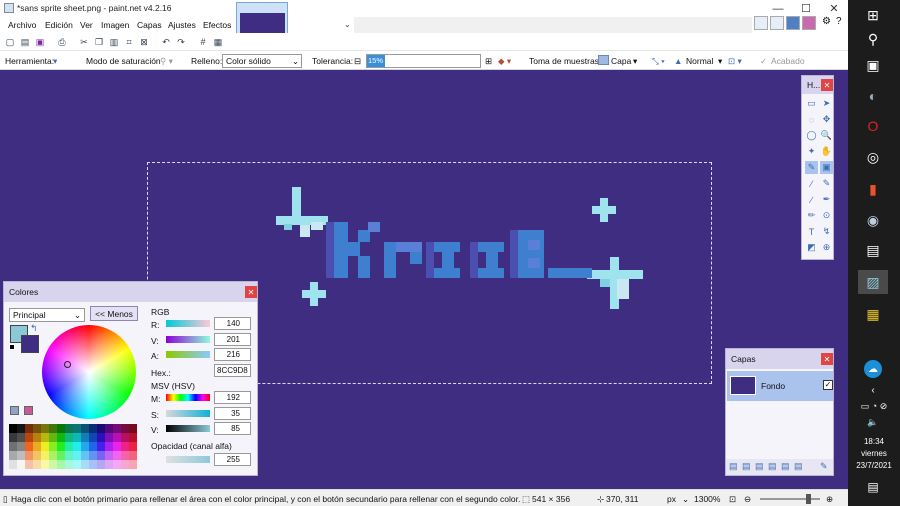  Describe the element at coordinates (778, 8) in the screenshot. I see `minimize-button: —` at that location.